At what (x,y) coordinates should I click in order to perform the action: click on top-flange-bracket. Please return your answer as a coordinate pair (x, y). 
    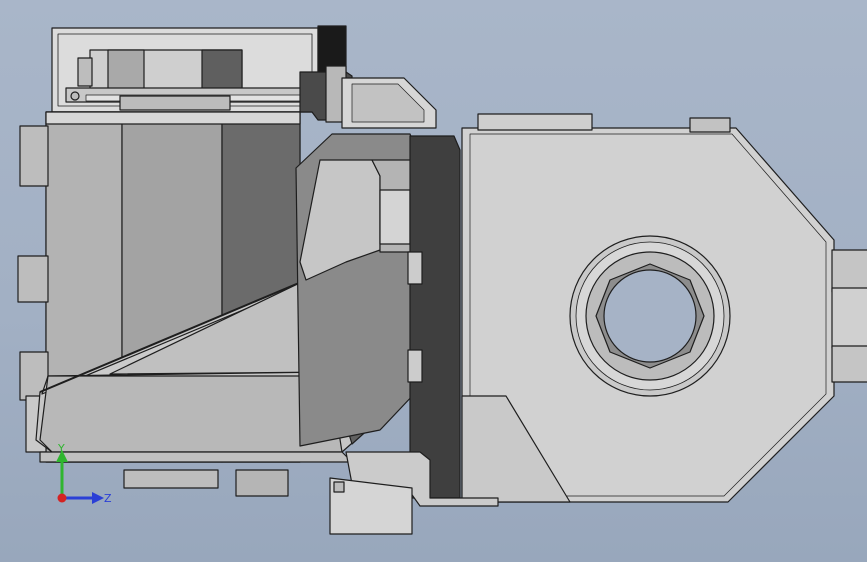
    Looking at the image, I should click on (368, 77).